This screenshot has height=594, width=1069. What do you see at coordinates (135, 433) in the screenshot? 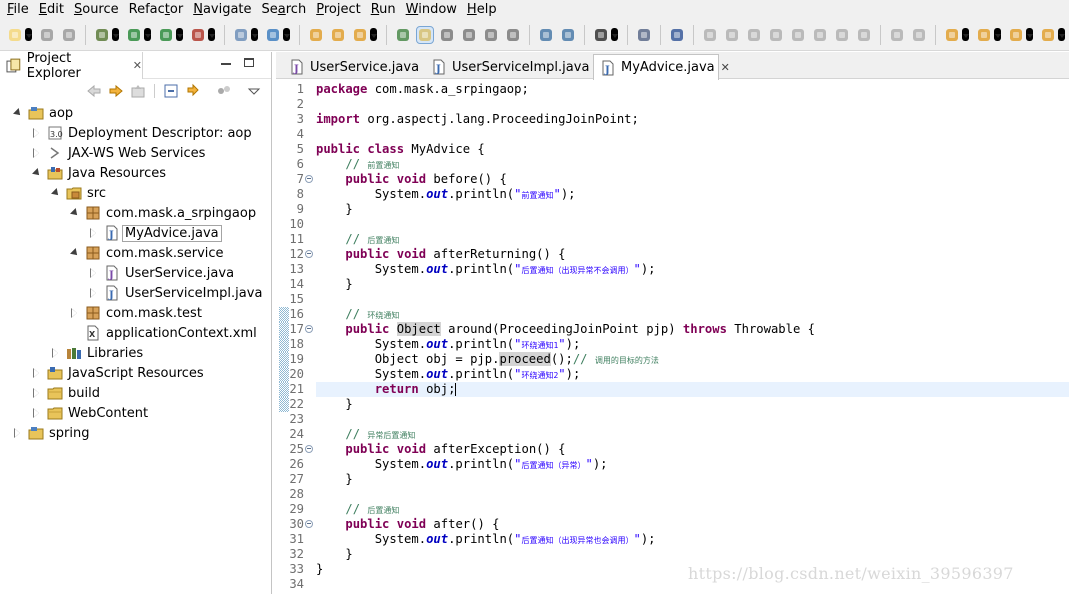
I see `tree-item: spring` at bounding box center [135, 433].